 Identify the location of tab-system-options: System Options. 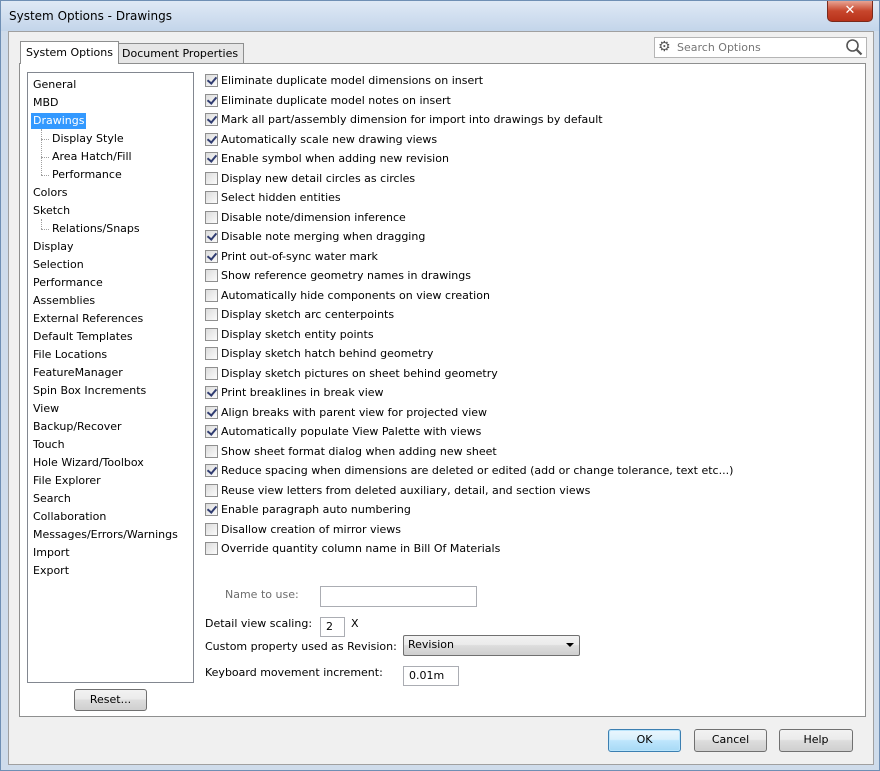
(69, 52).